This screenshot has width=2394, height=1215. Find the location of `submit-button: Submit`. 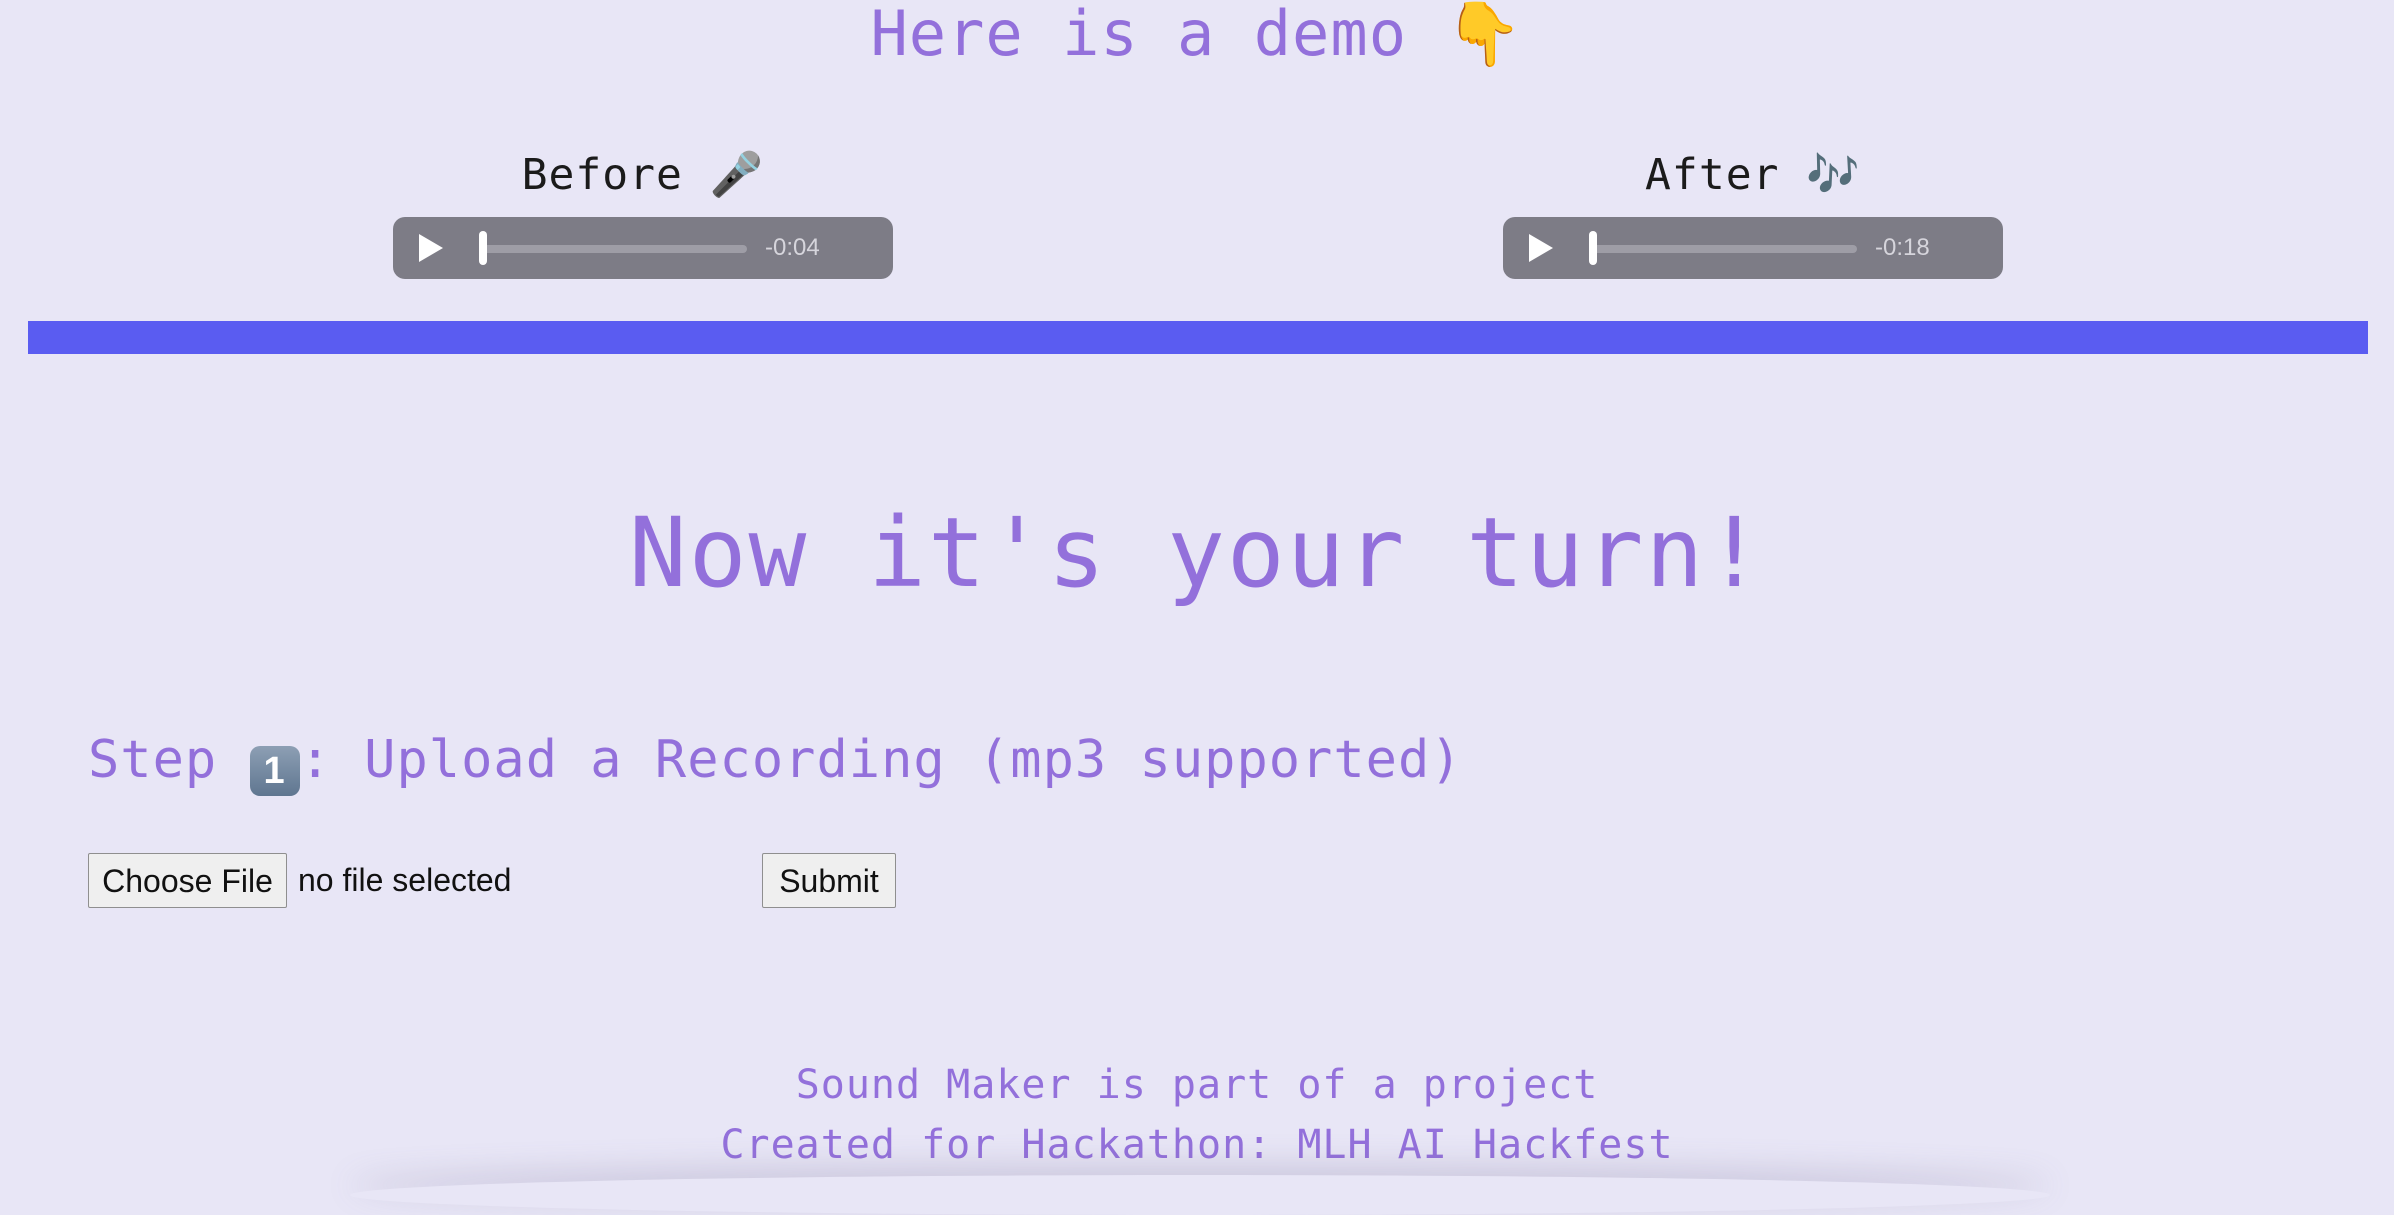

submit-button: Submit is located at coordinates (829, 880).